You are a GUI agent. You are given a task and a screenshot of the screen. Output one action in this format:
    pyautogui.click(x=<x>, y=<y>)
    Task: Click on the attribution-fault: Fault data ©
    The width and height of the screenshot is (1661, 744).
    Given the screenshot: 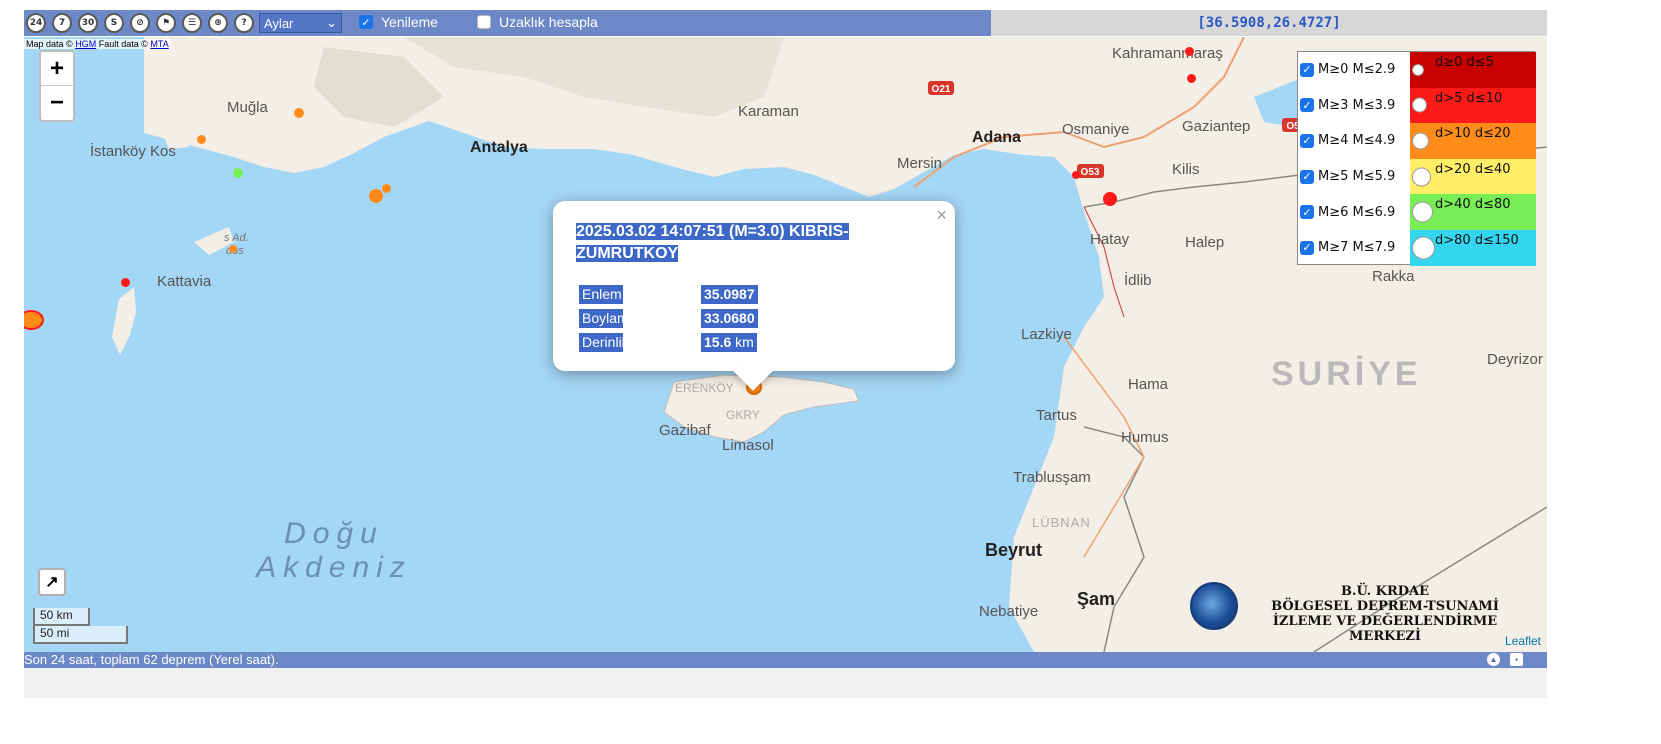 What is the action you would take?
    pyautogui.click(x=123, y=44)
    